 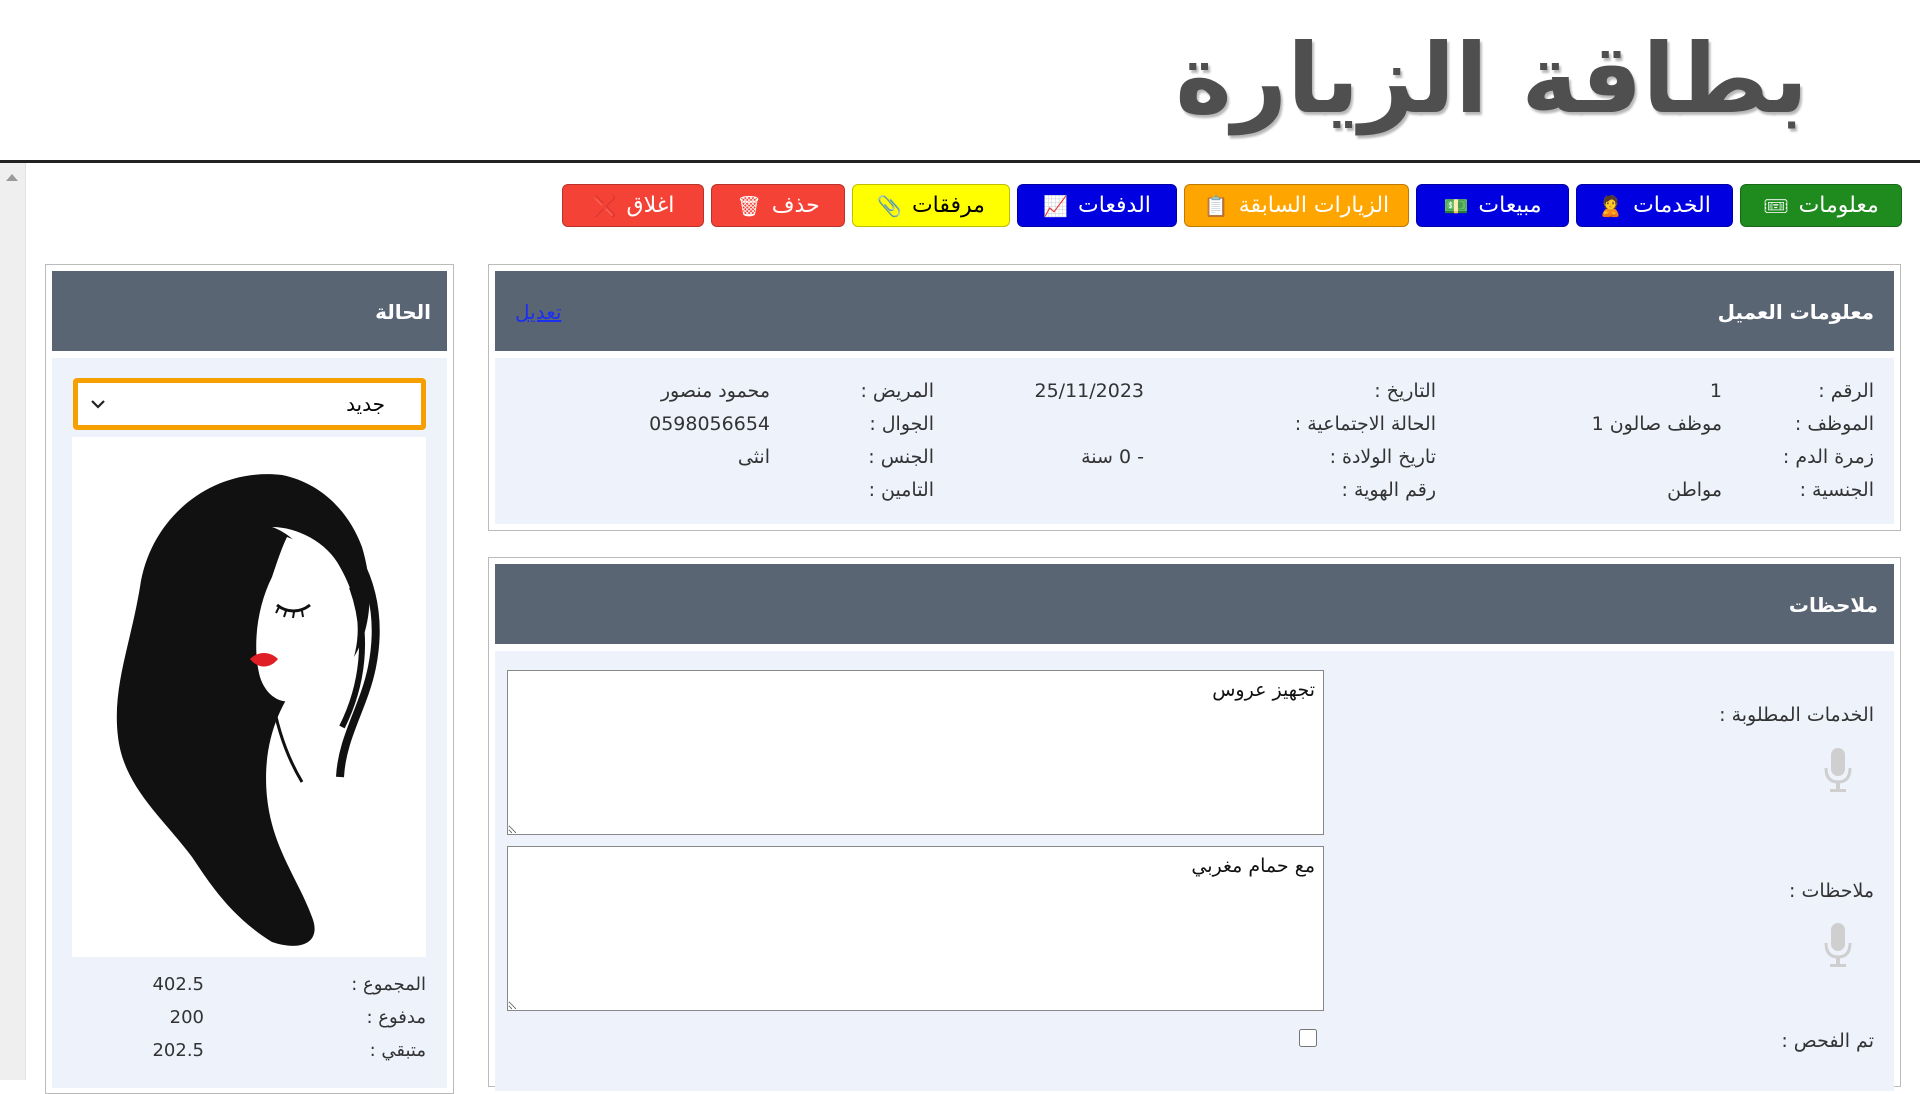 What do you see at coordinates (795, 205) in the screenshot?
I see `delete-button-label: حذف` at bounding box center [795, 205].